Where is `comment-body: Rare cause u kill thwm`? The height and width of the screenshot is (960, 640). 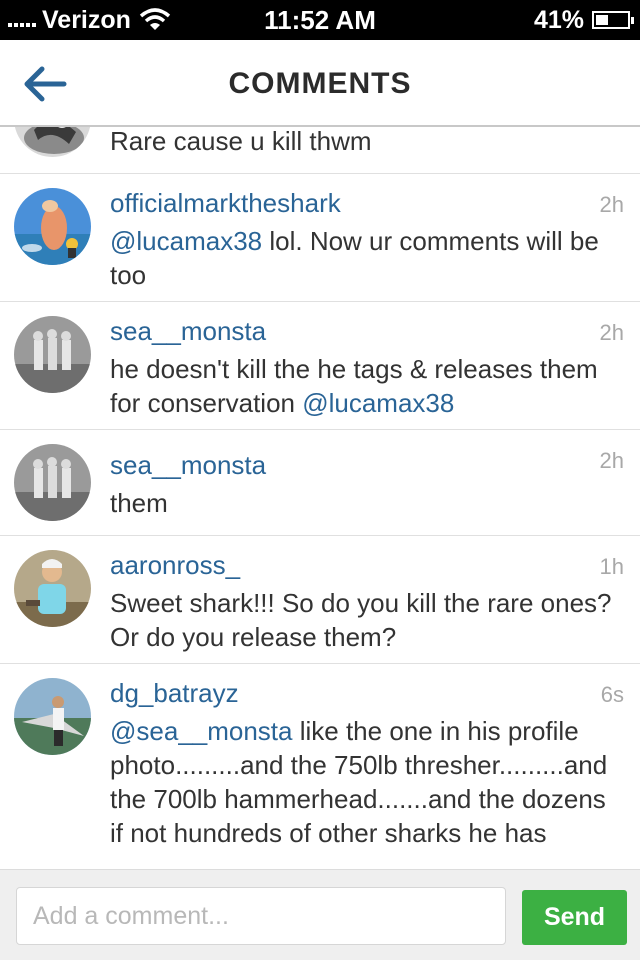 comment-body: Rare cause u kill thwm is located at coordinates (241, 141).